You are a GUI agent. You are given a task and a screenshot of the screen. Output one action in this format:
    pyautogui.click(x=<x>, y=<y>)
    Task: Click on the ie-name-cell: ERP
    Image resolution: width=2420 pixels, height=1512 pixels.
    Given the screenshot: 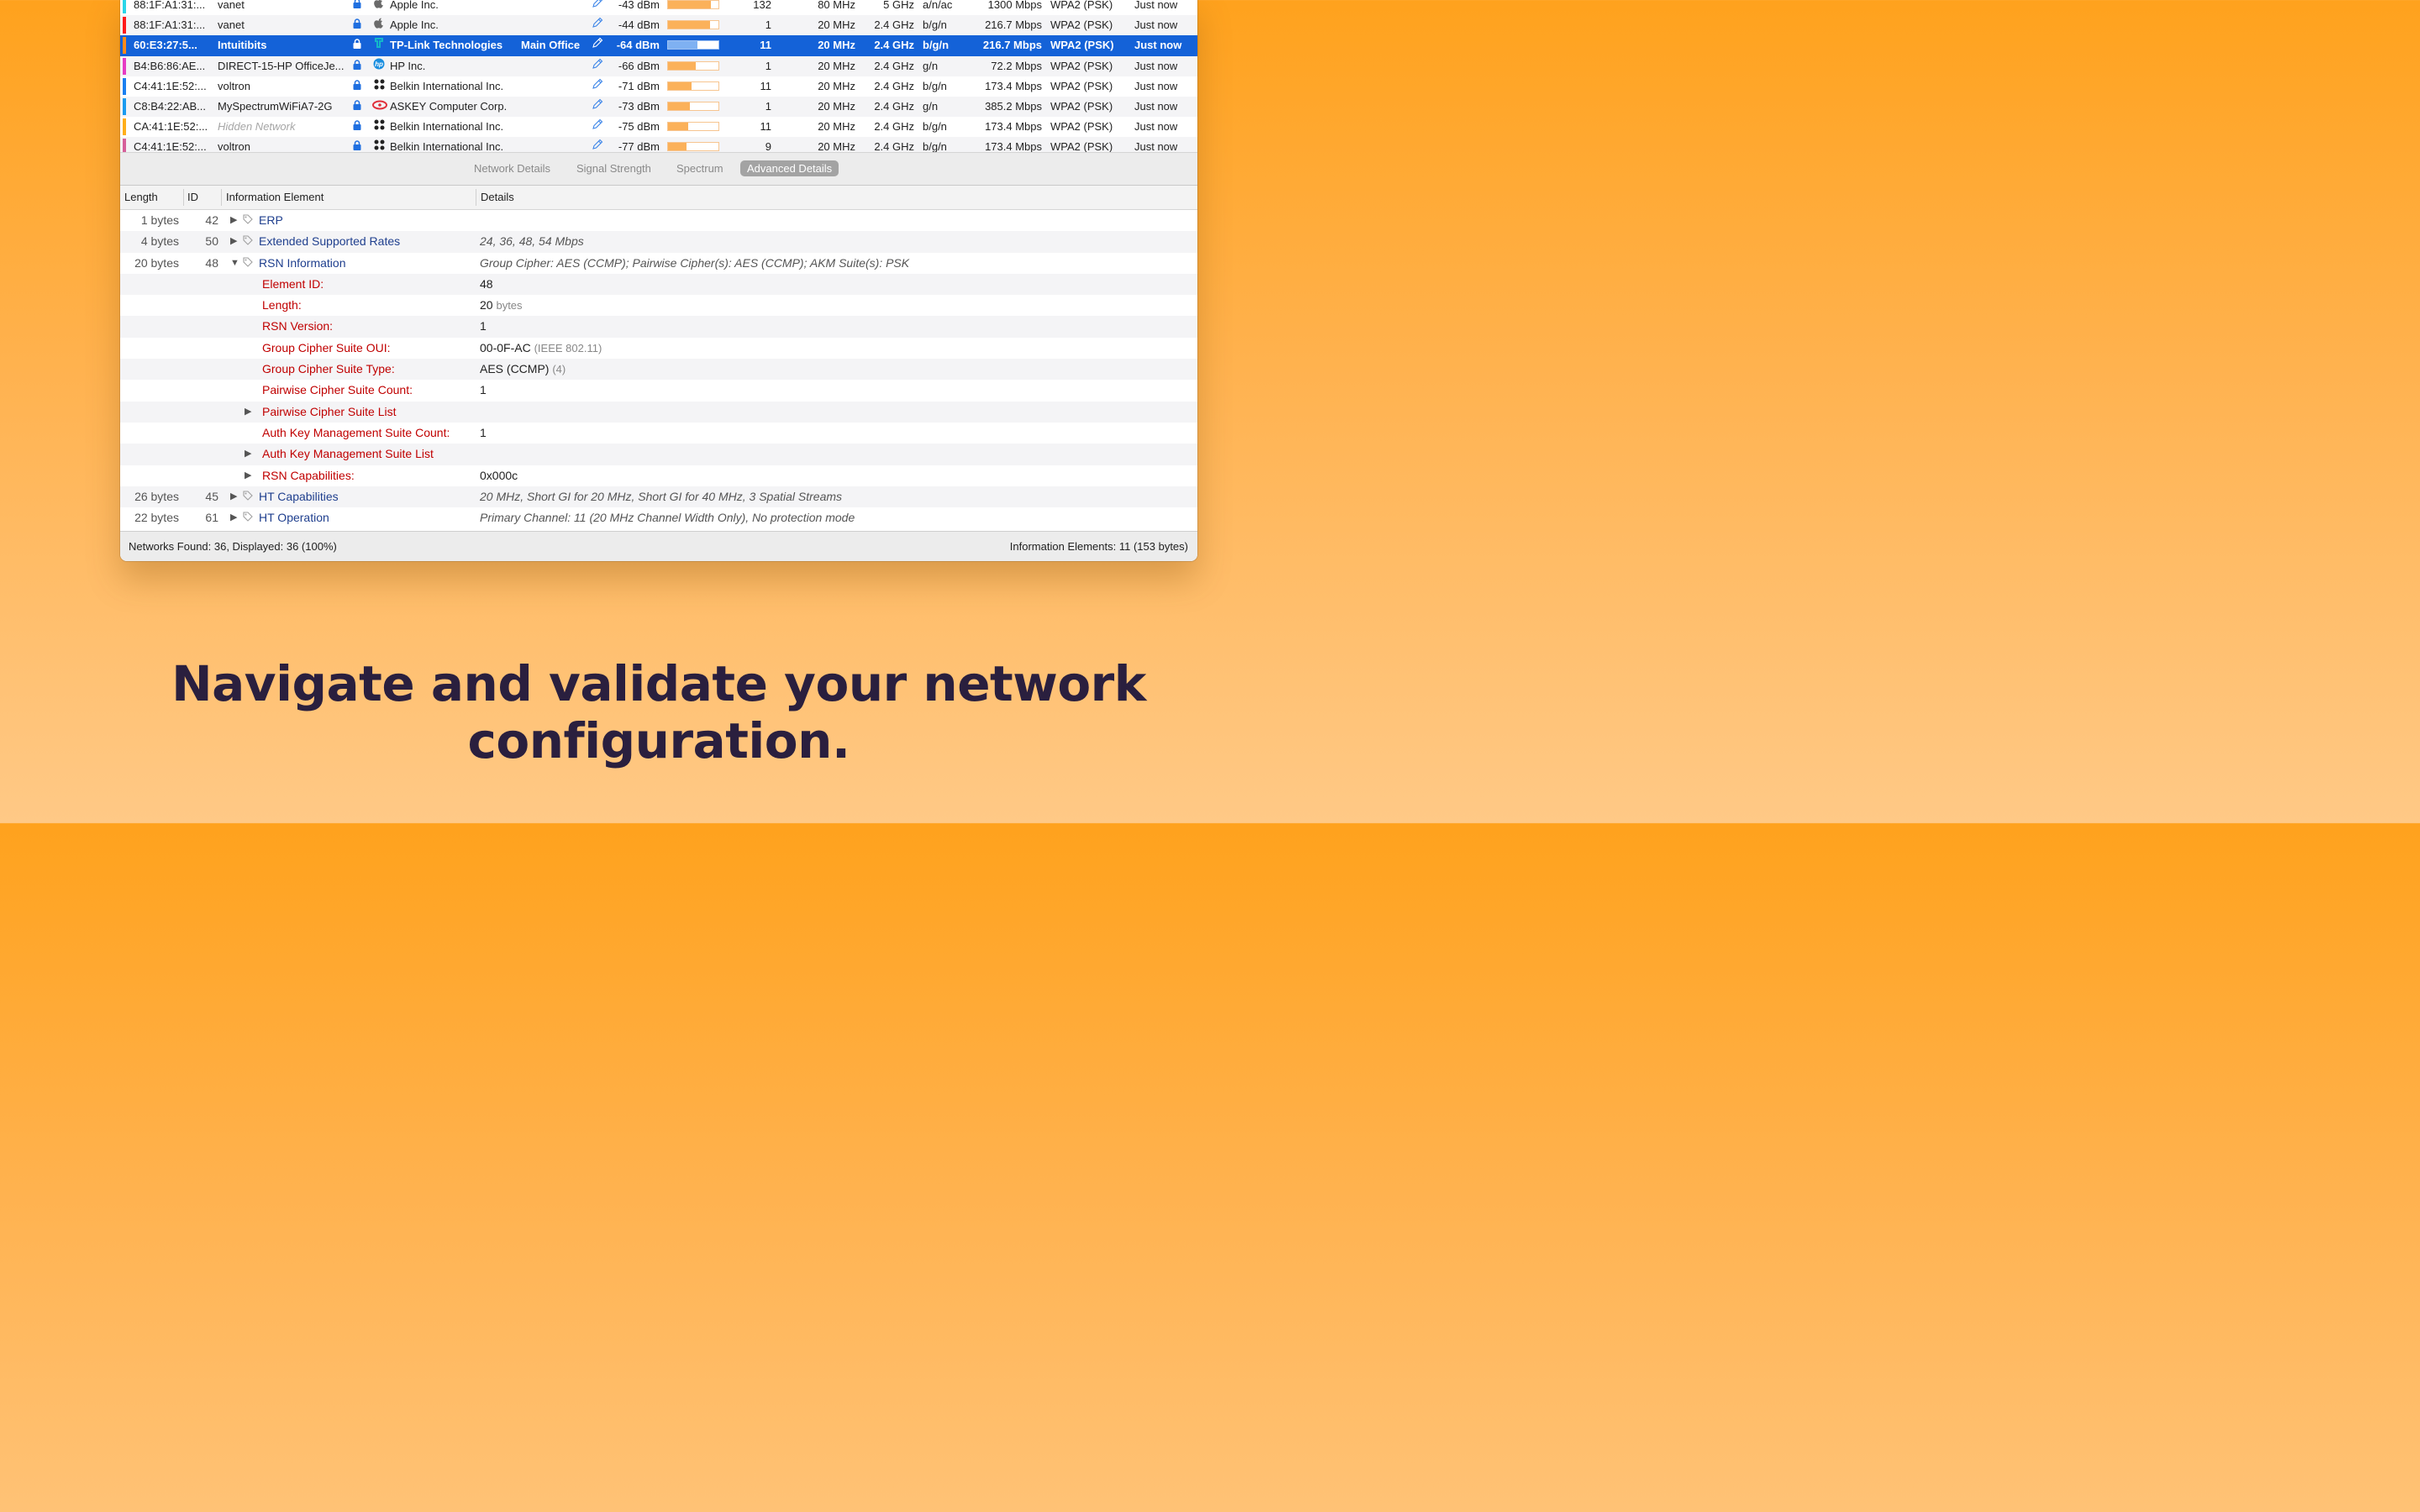 What is the action you would take?
    pyautogui.click(x=271, y=220)
    